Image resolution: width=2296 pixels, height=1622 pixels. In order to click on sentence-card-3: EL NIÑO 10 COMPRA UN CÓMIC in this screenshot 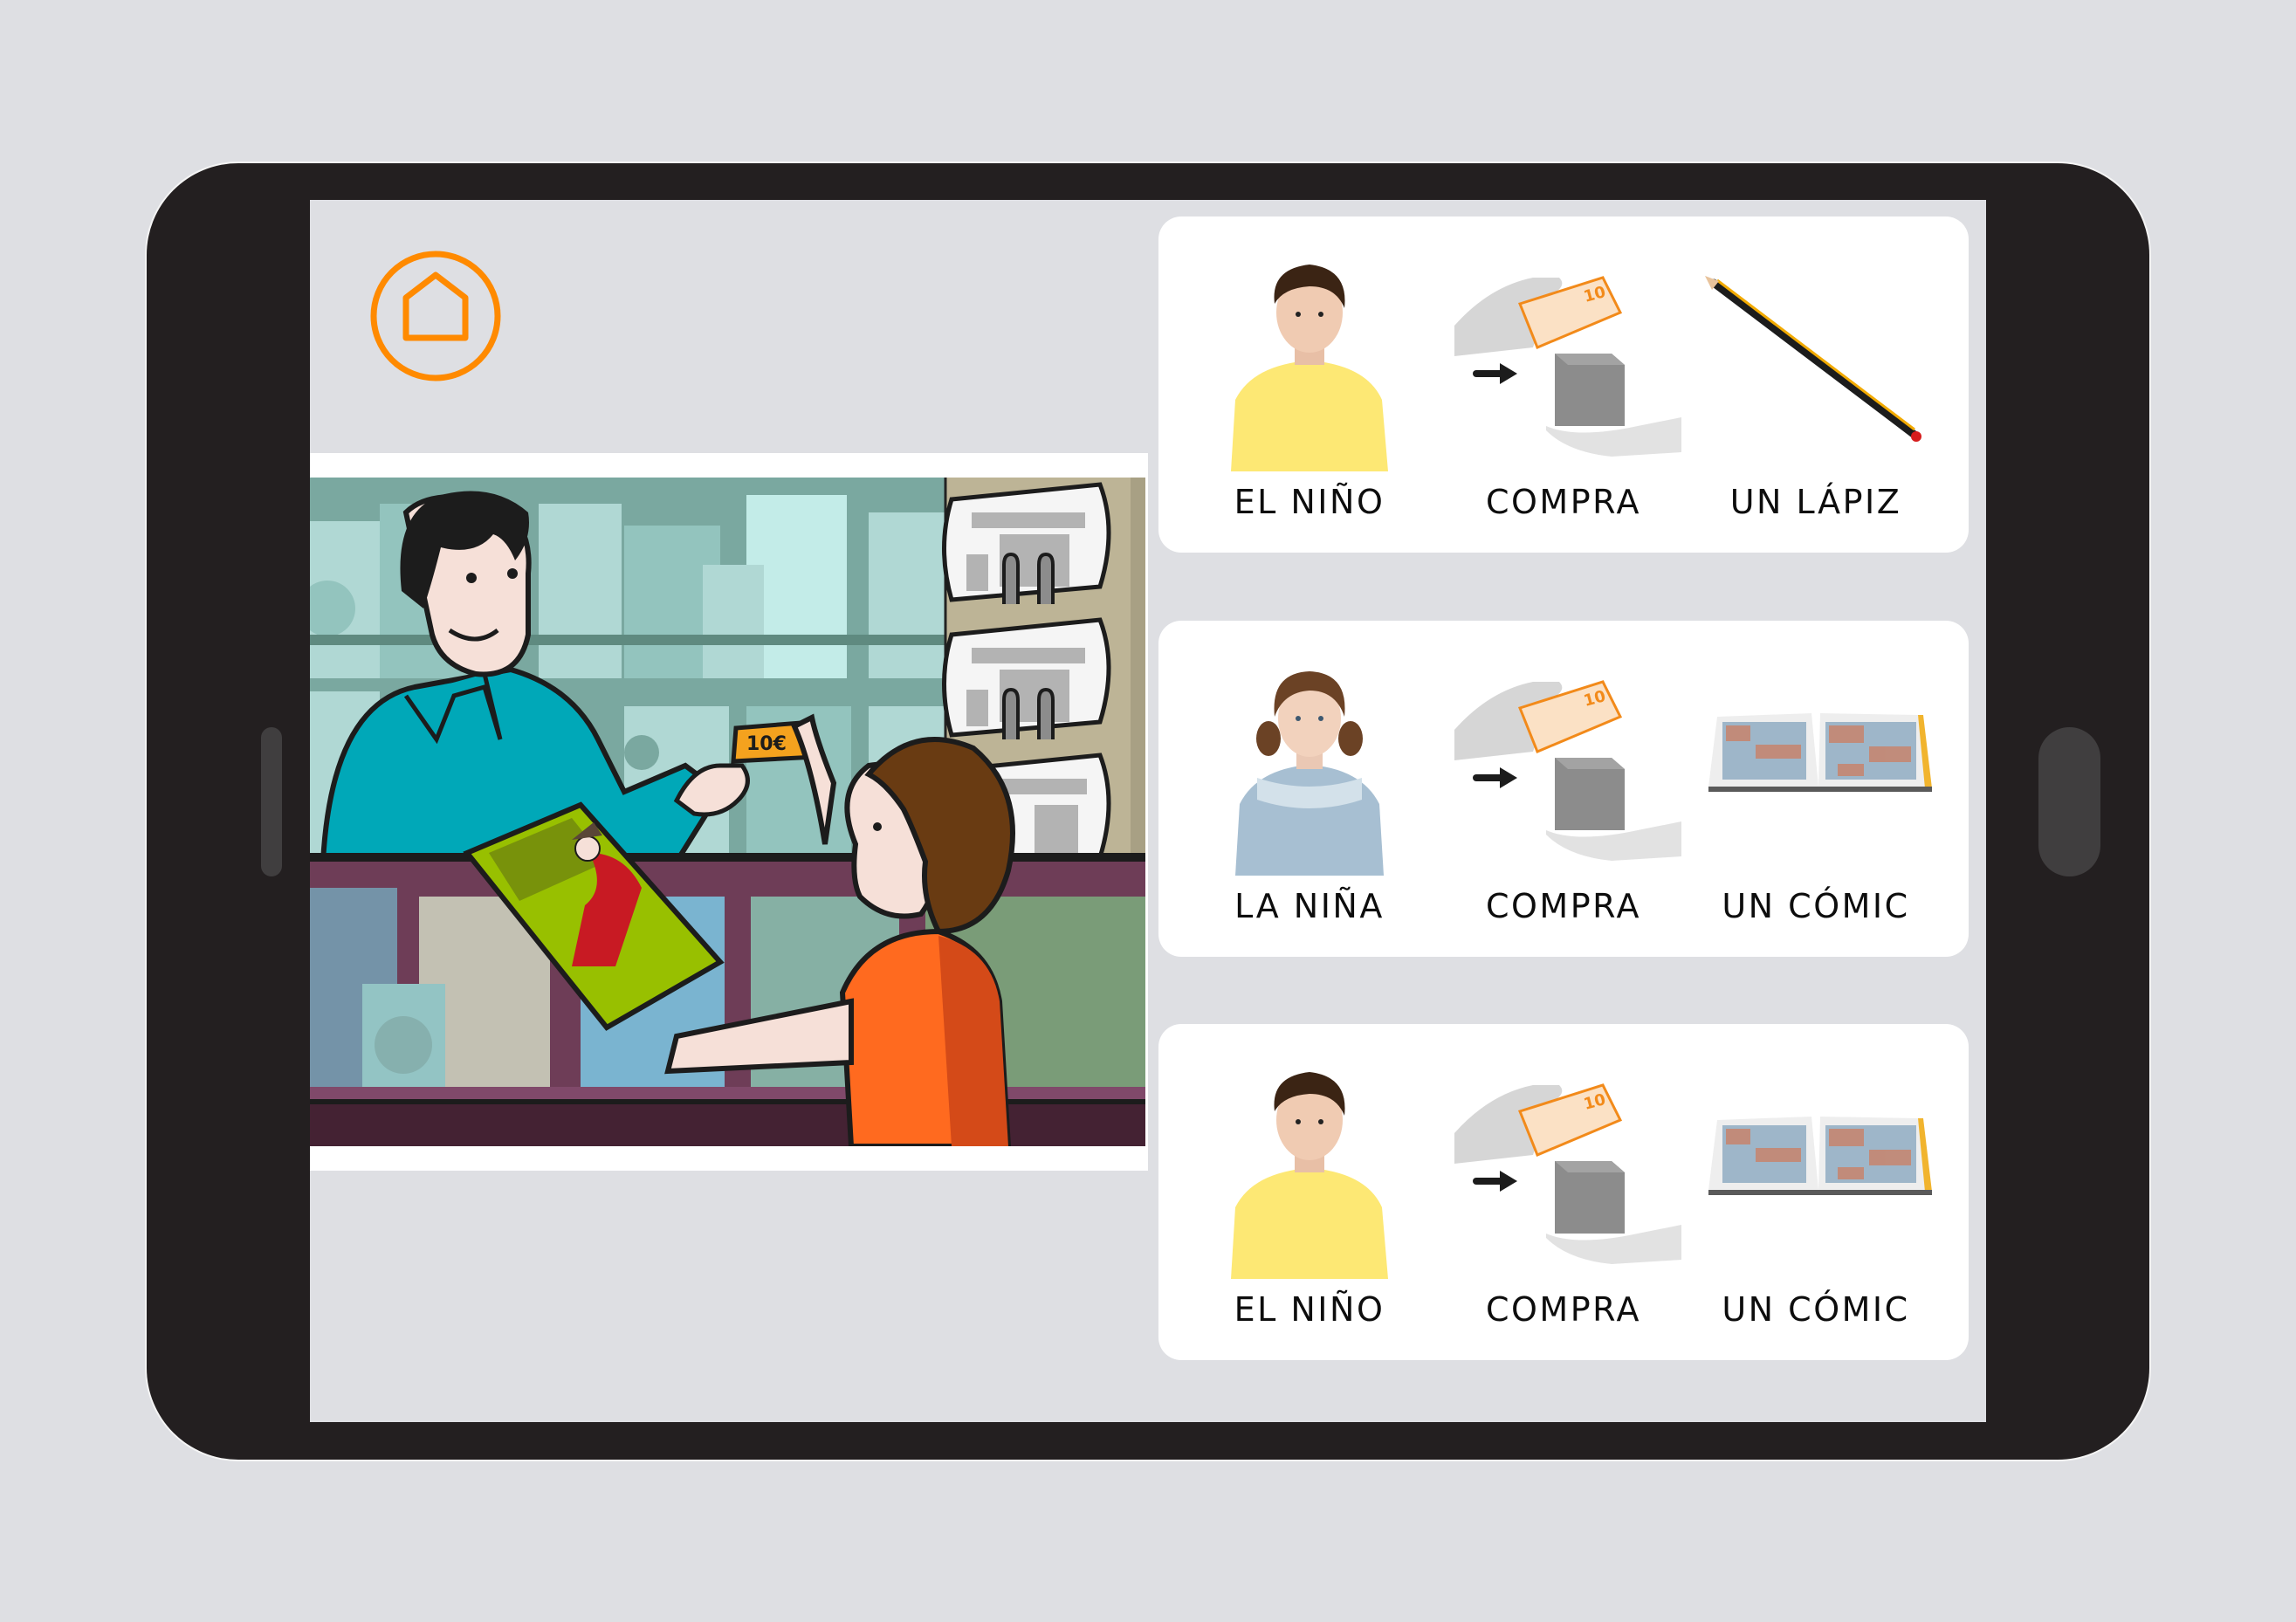, I will do `click(1563, 1192)`.